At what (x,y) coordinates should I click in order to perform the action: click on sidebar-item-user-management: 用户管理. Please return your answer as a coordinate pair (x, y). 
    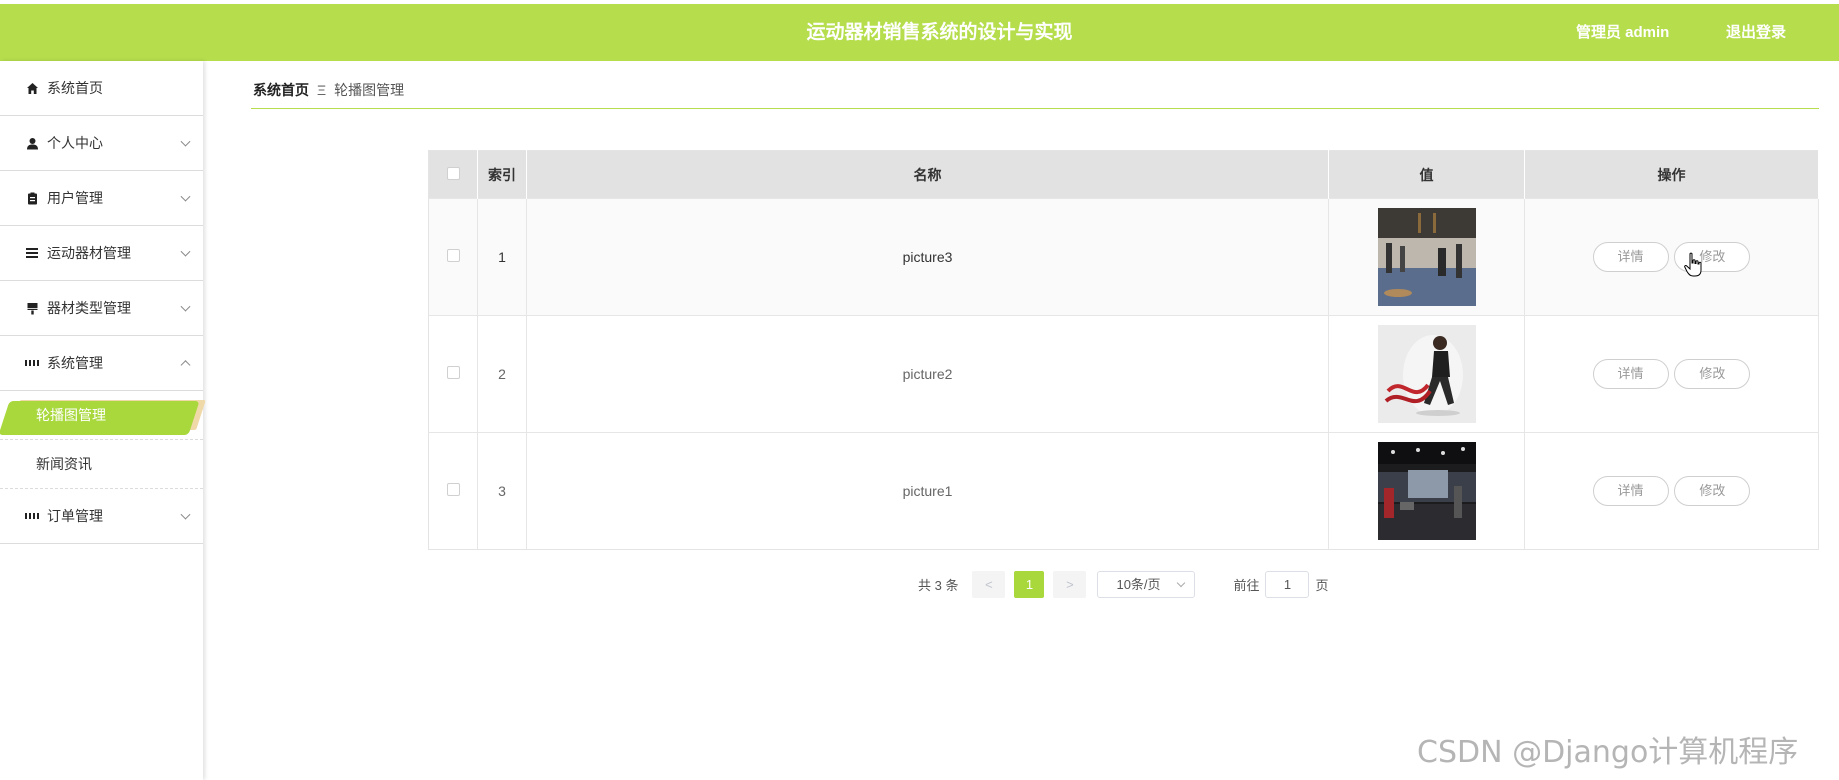
    Looking at the image, I should click on (101, 198).